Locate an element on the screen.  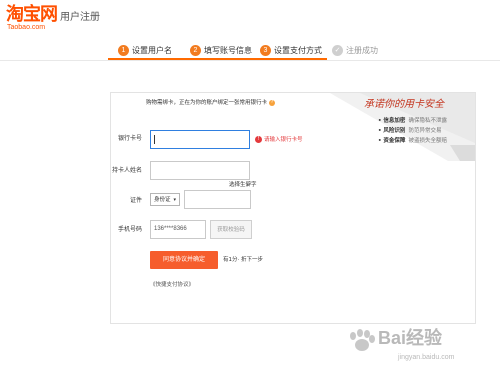
promo-item-detail: 被盗损失全额赔 is located at coordinates (427, 141).